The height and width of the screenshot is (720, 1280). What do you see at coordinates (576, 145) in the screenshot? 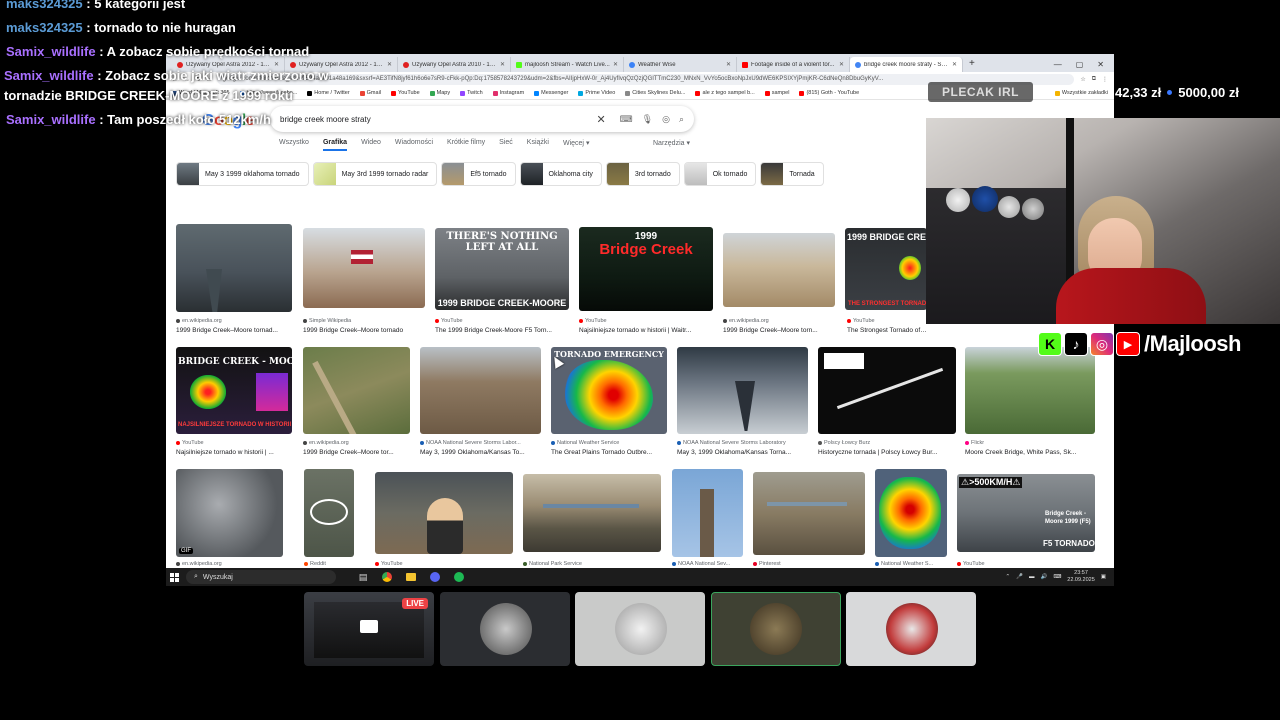
I see `tab-more: Więcej ▾` at bounding box center [576, 145].